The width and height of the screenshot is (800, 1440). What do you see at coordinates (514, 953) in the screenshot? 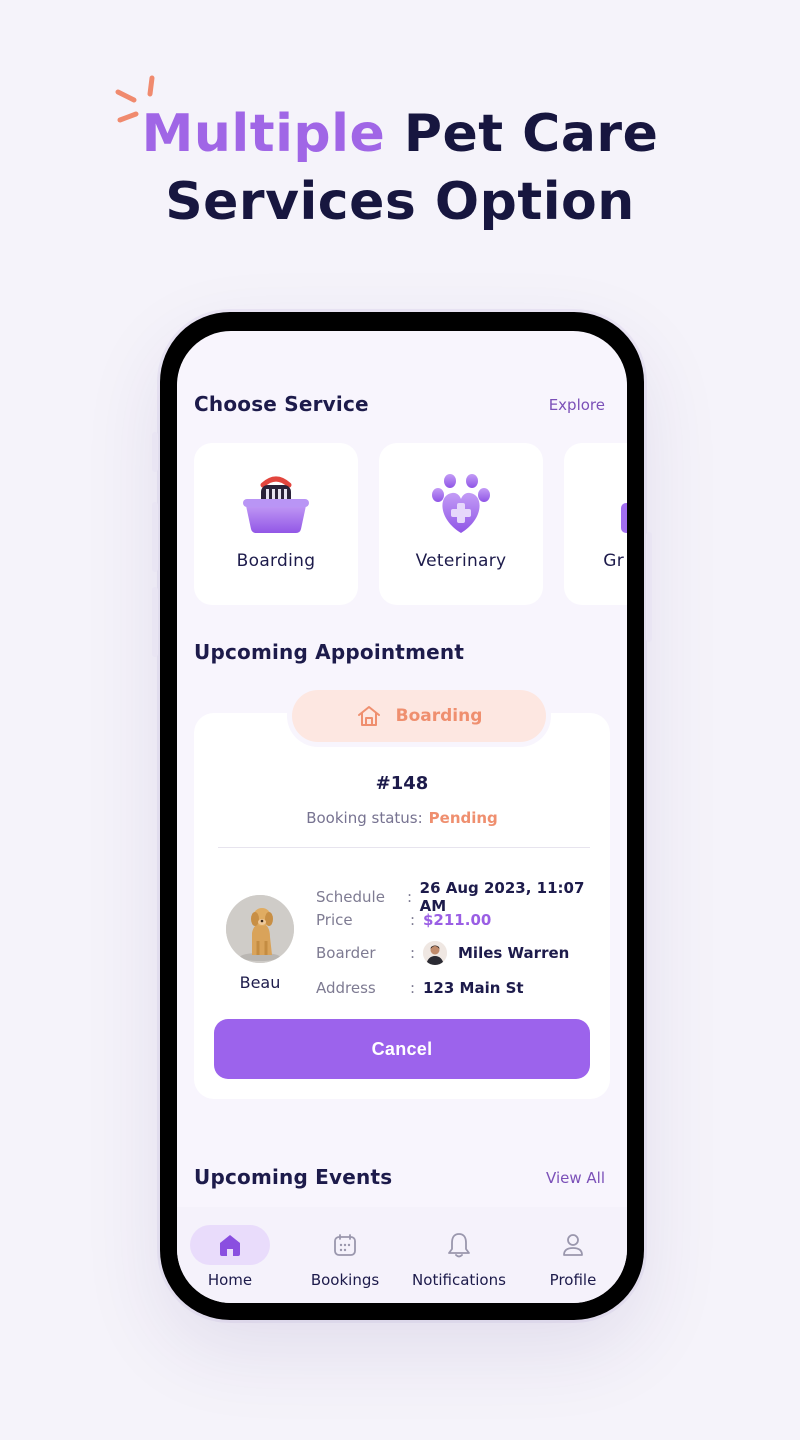
I see `detail-value: Miles Warren` at bounding box center [514, 953].